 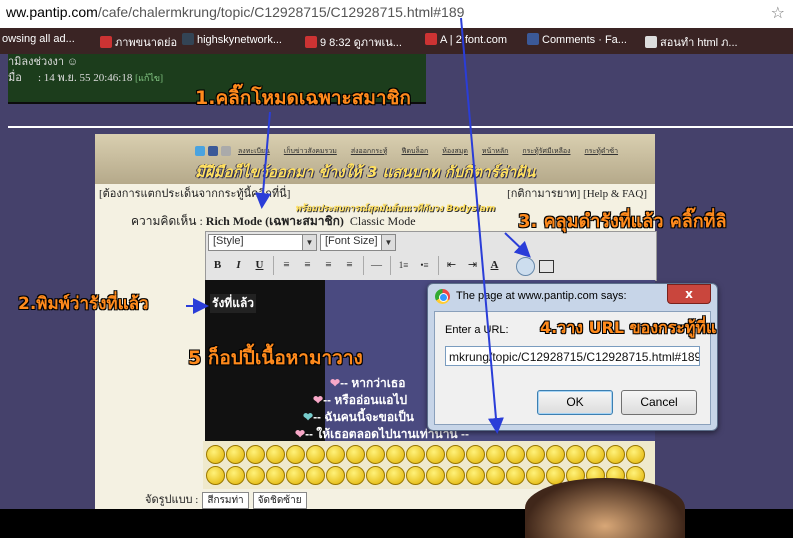 I want to click on step-4-annotation: 4.วาง URL ของกระทู้ที่แ, so click(x=628, y=327).